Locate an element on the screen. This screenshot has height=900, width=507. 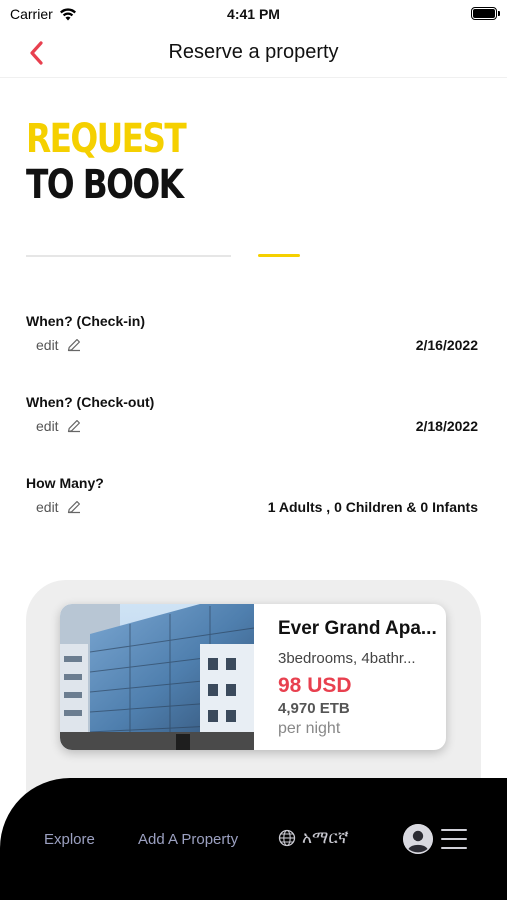
step-indicator-inactive is located at coordinates (128, 256).